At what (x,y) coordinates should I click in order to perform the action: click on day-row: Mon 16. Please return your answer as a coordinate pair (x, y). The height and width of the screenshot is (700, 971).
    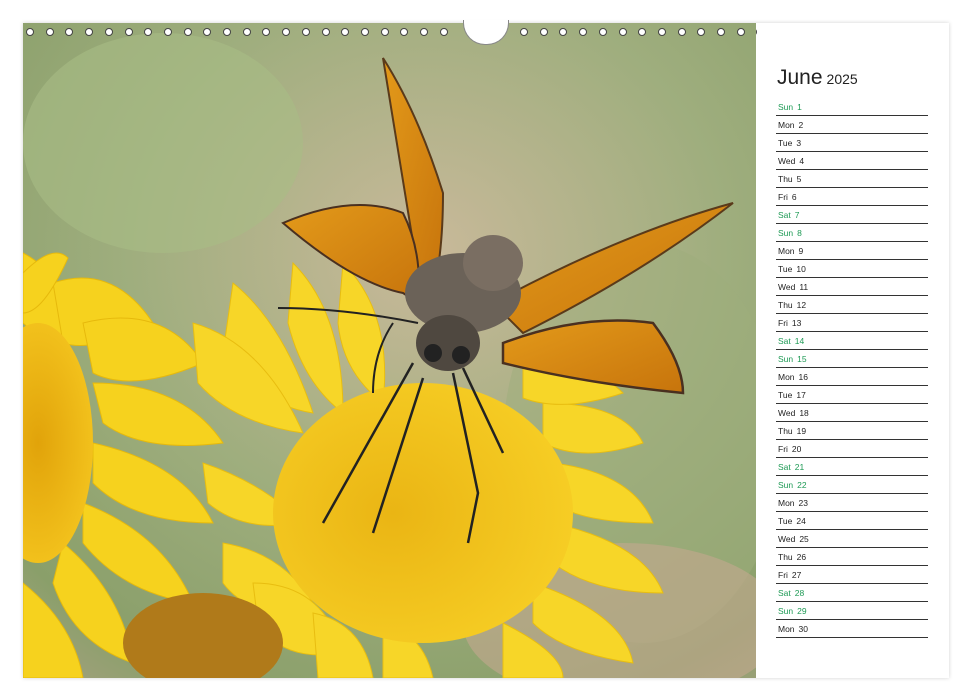
    Looking at the image, I should click on (852, 377).